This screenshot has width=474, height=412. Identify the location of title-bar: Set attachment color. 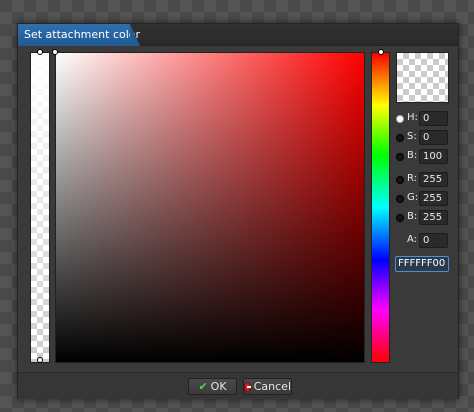
(238, 35).